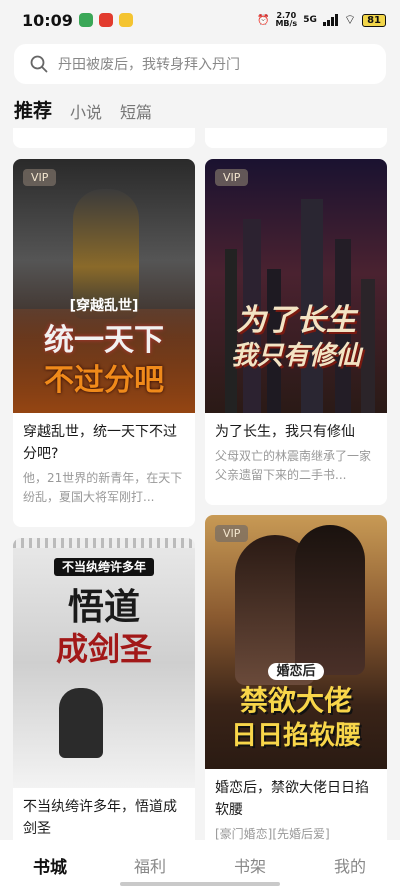  I want to click on cover-title-line2: 我只有修仙, so click(295, 356).